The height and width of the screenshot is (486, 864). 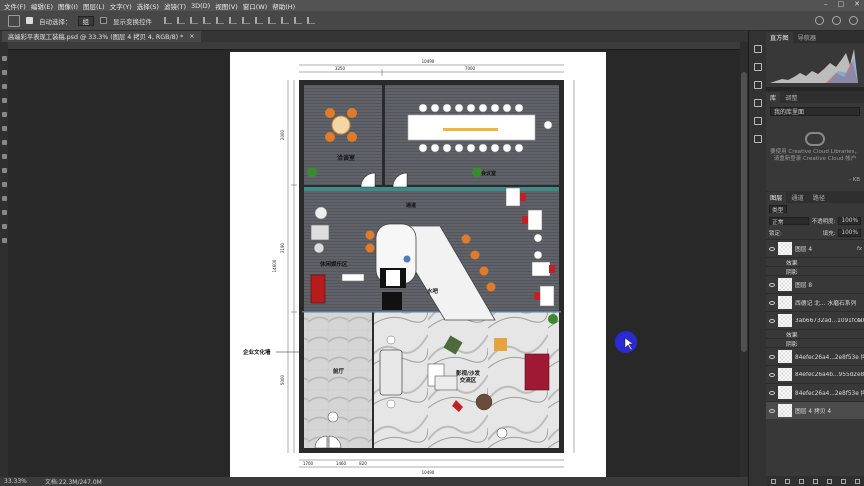 I want to click on layer-row: 西德记 北... 水磨石系列, so click(x=815, y=302).